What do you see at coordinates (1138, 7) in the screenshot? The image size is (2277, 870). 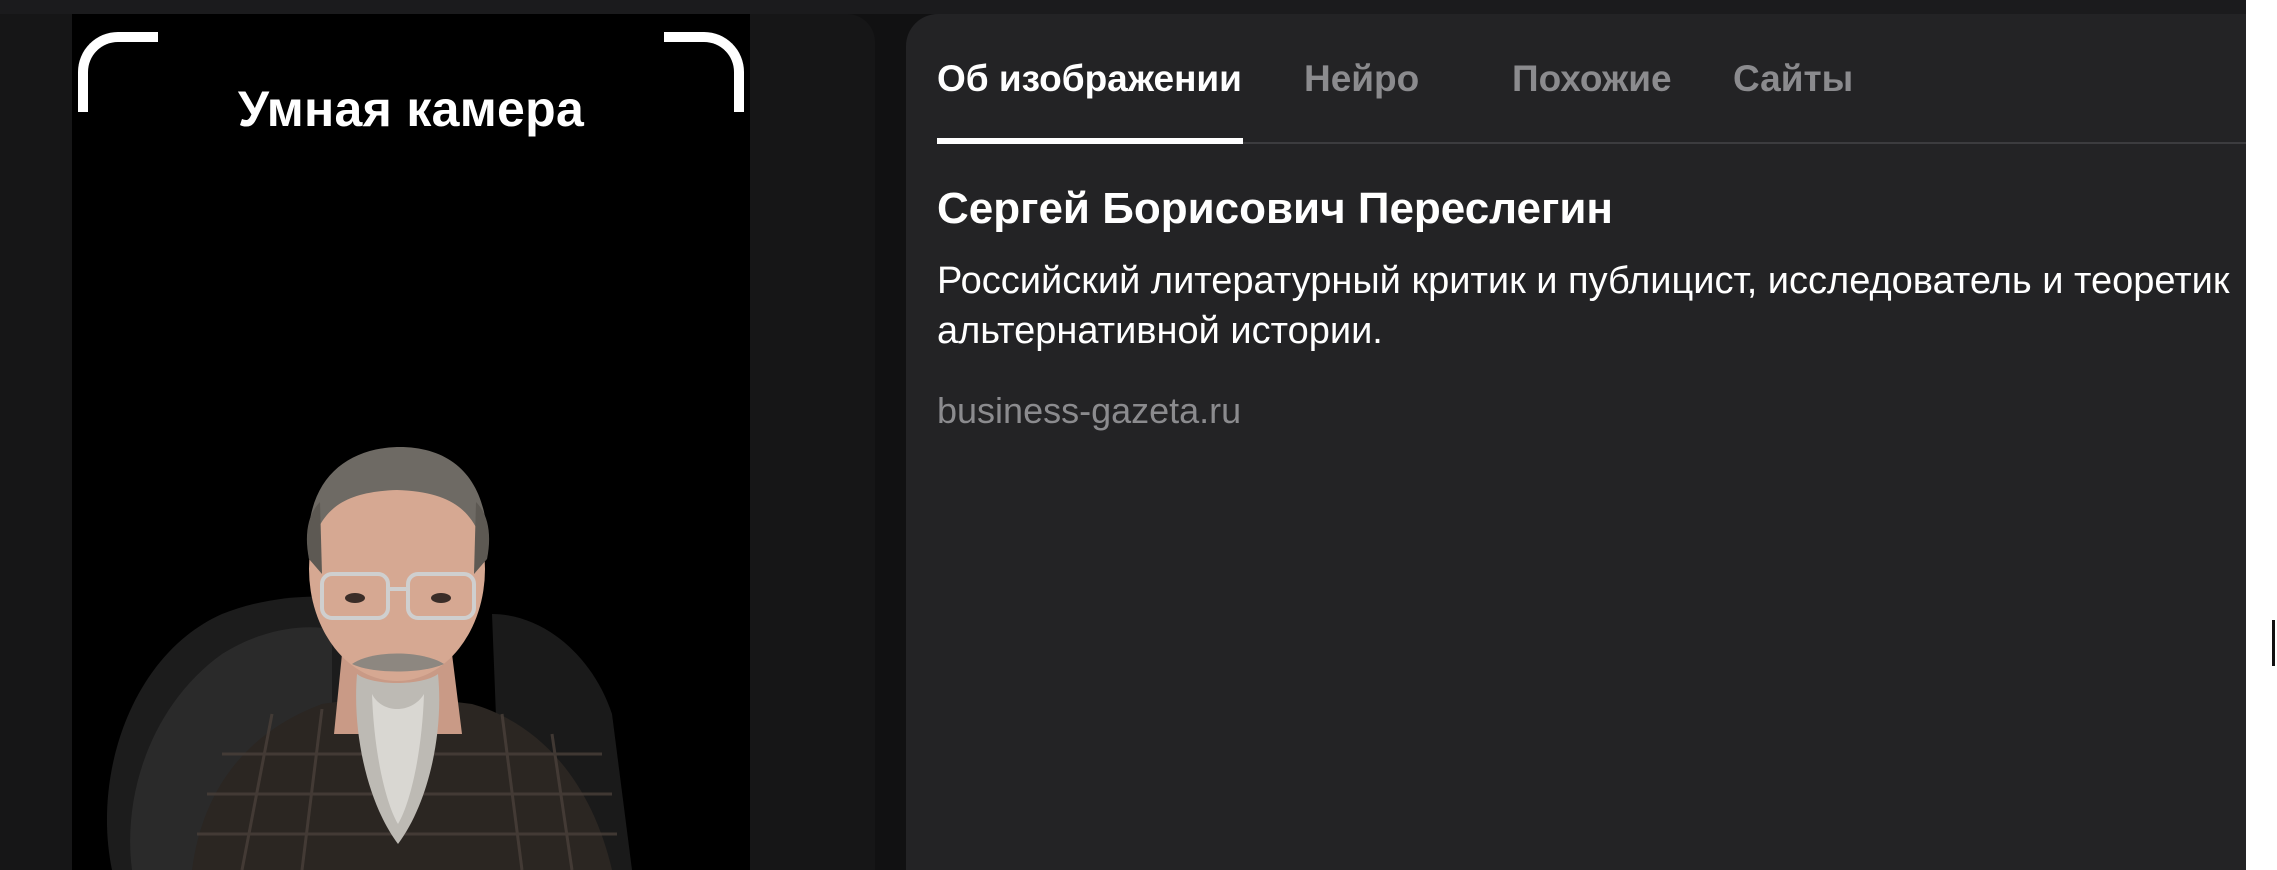 I see `top-strip` at bounding box center [1138, 7].